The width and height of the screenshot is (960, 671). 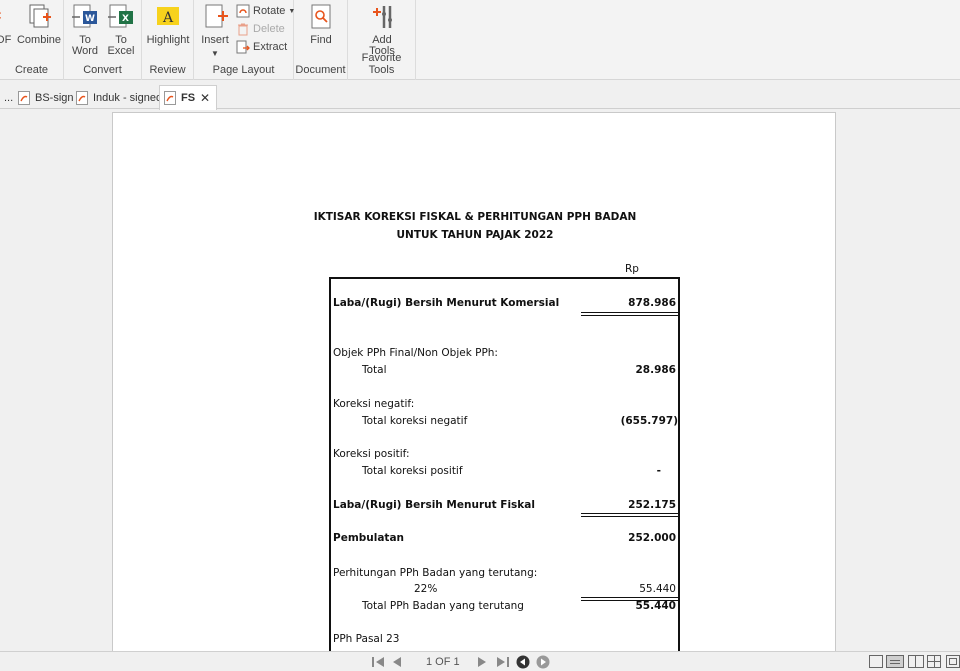 I want to click on delete-button: Delete, so click(x=260, y=29).